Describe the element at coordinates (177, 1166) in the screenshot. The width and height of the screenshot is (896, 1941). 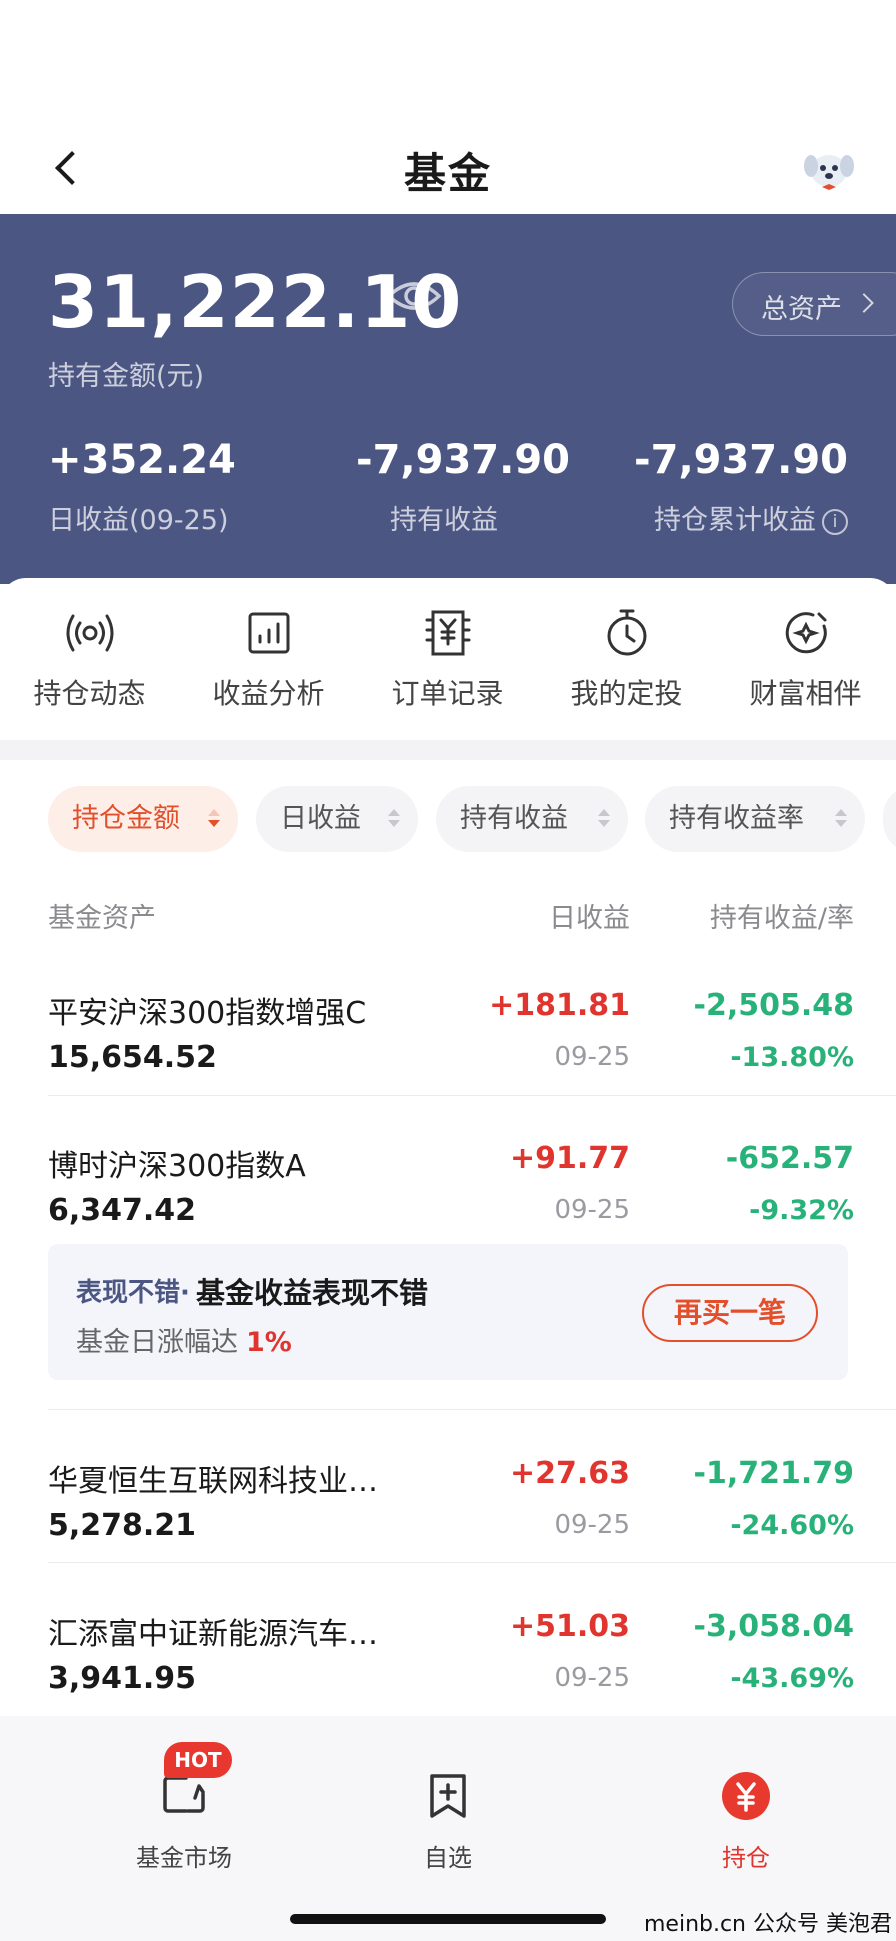
I see `fund-name: 博时沪深300指数A` at that location.